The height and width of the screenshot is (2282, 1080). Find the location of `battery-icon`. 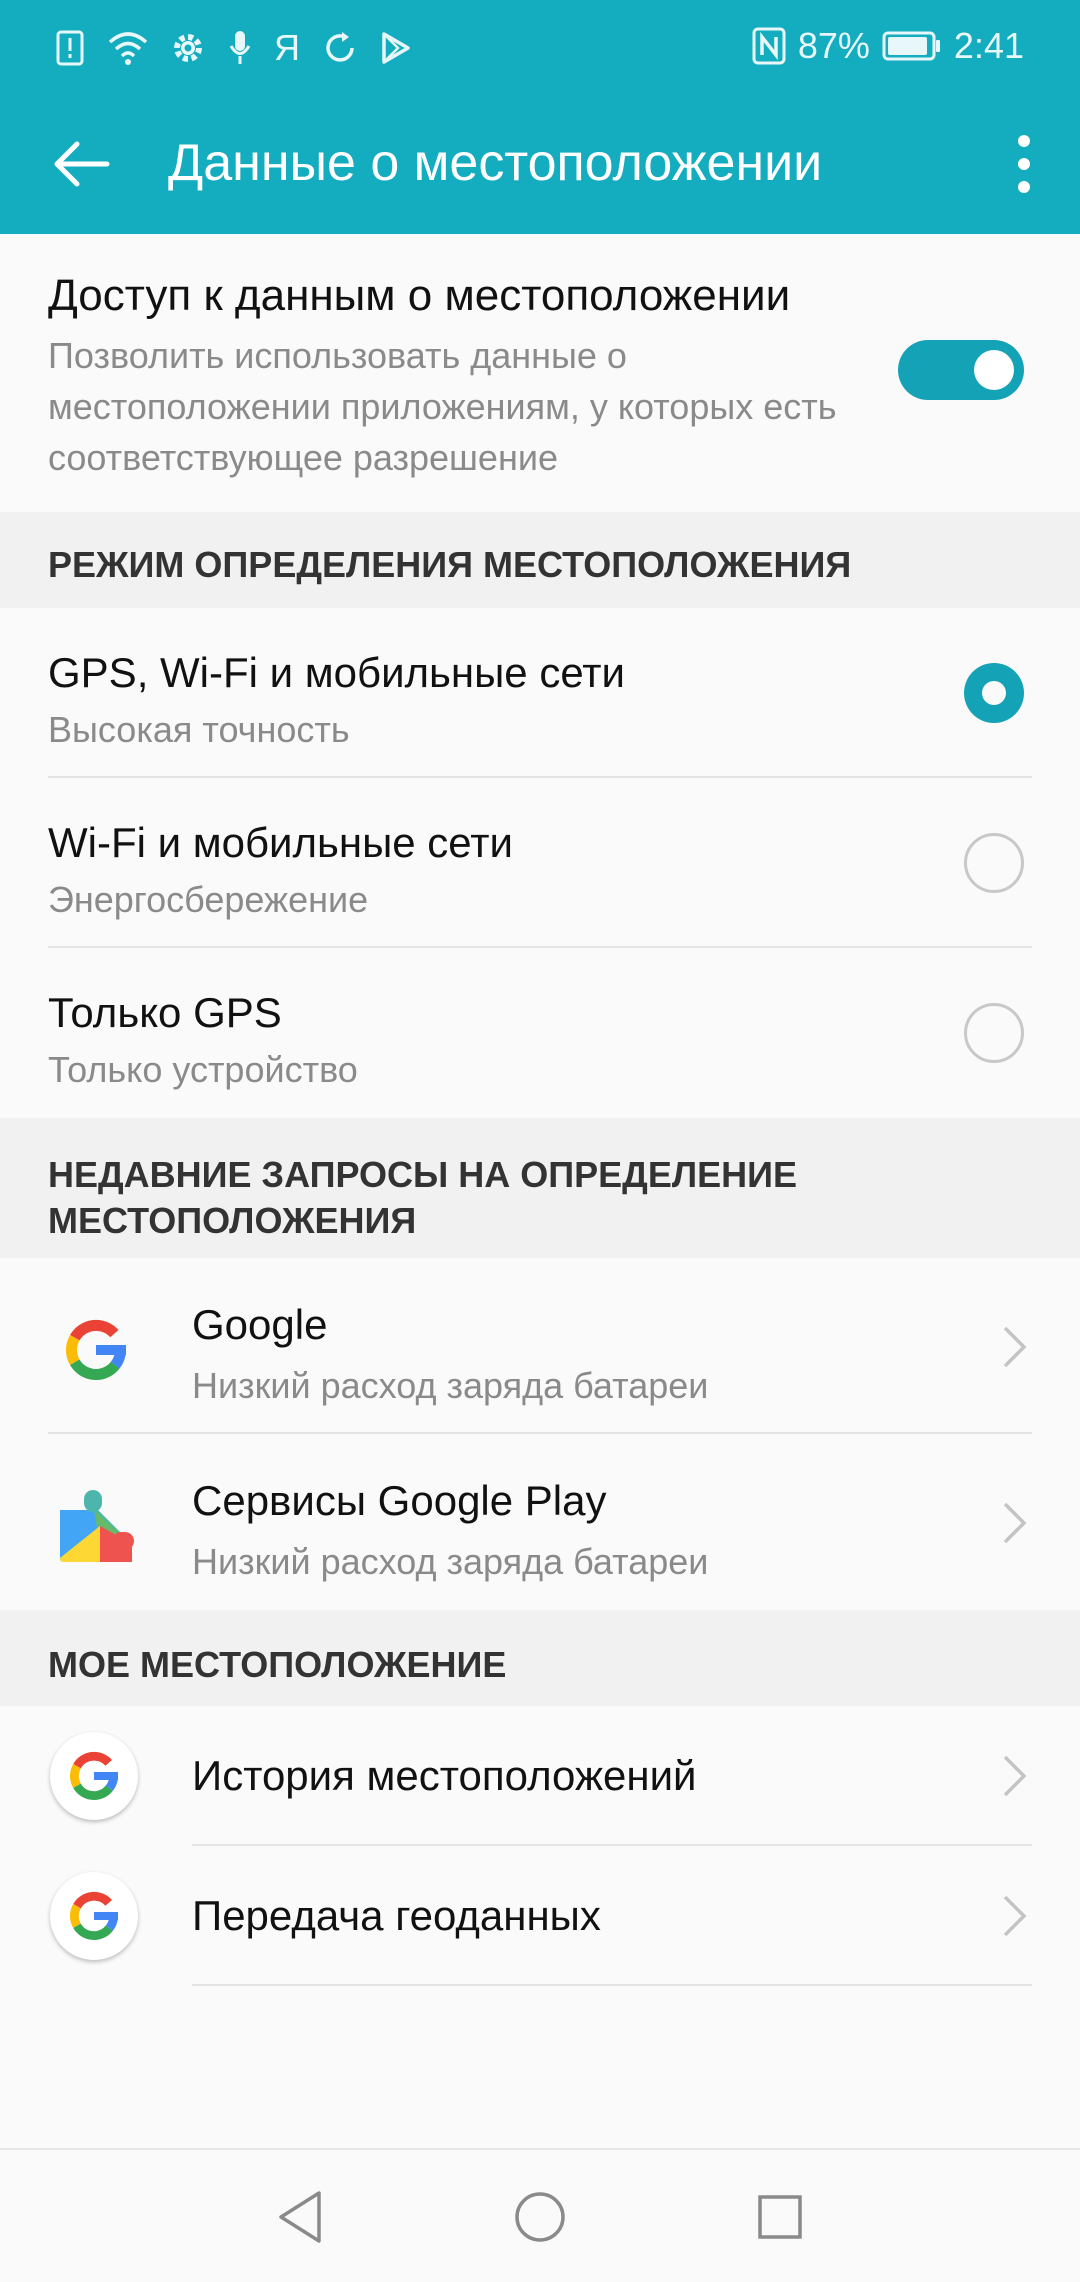

battery-icon is located at coordinates (912, 46).